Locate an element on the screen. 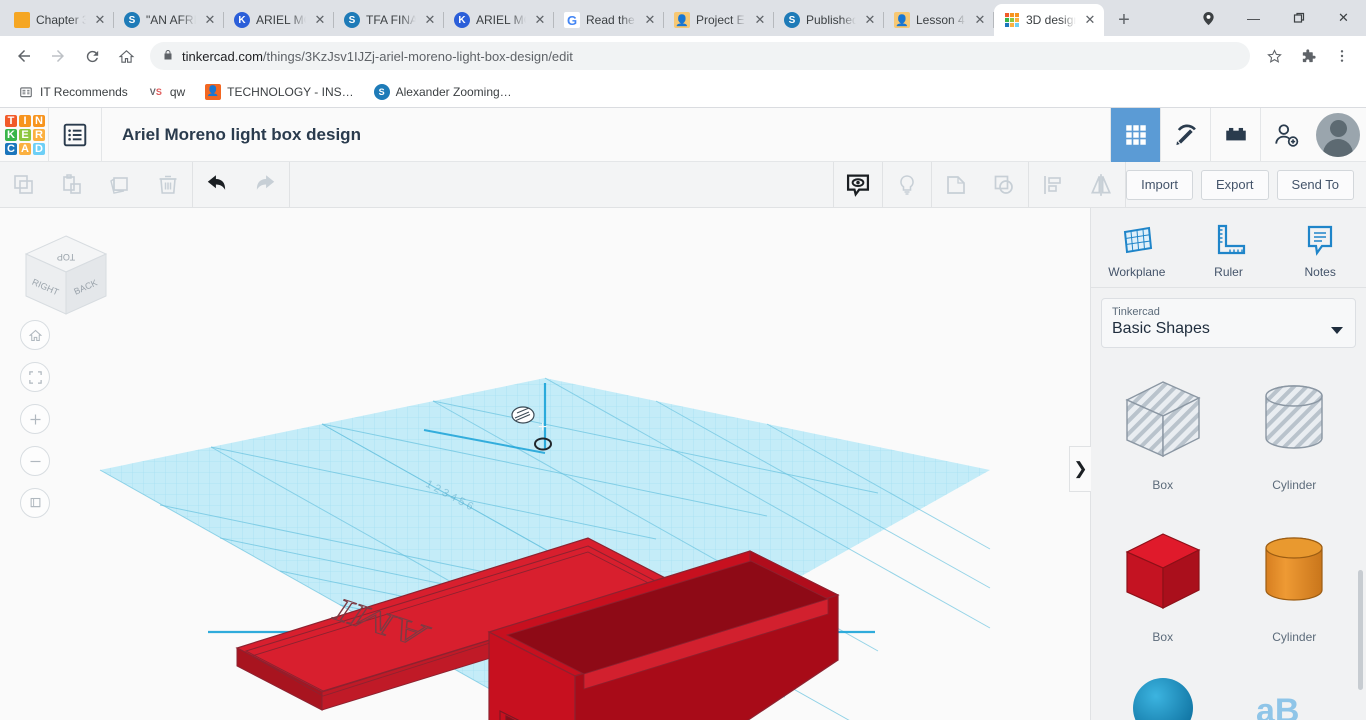 The width and height of the screenshot is (1366, 720). invite-person-icon is located at coordinates (1285, 134).